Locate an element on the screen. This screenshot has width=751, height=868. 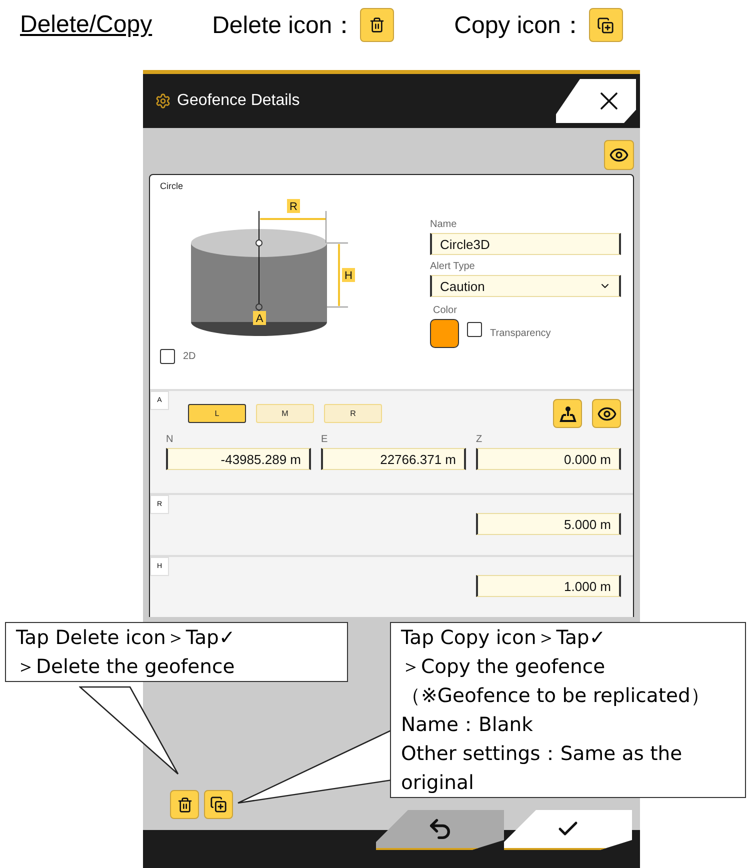
callout-note: Tap Copy icon＞Tap✓ ＞Copy the geofence （※Geofence to be replicated） Name：Blank Other settings：Same as the original is located at coordinates (568, 710).